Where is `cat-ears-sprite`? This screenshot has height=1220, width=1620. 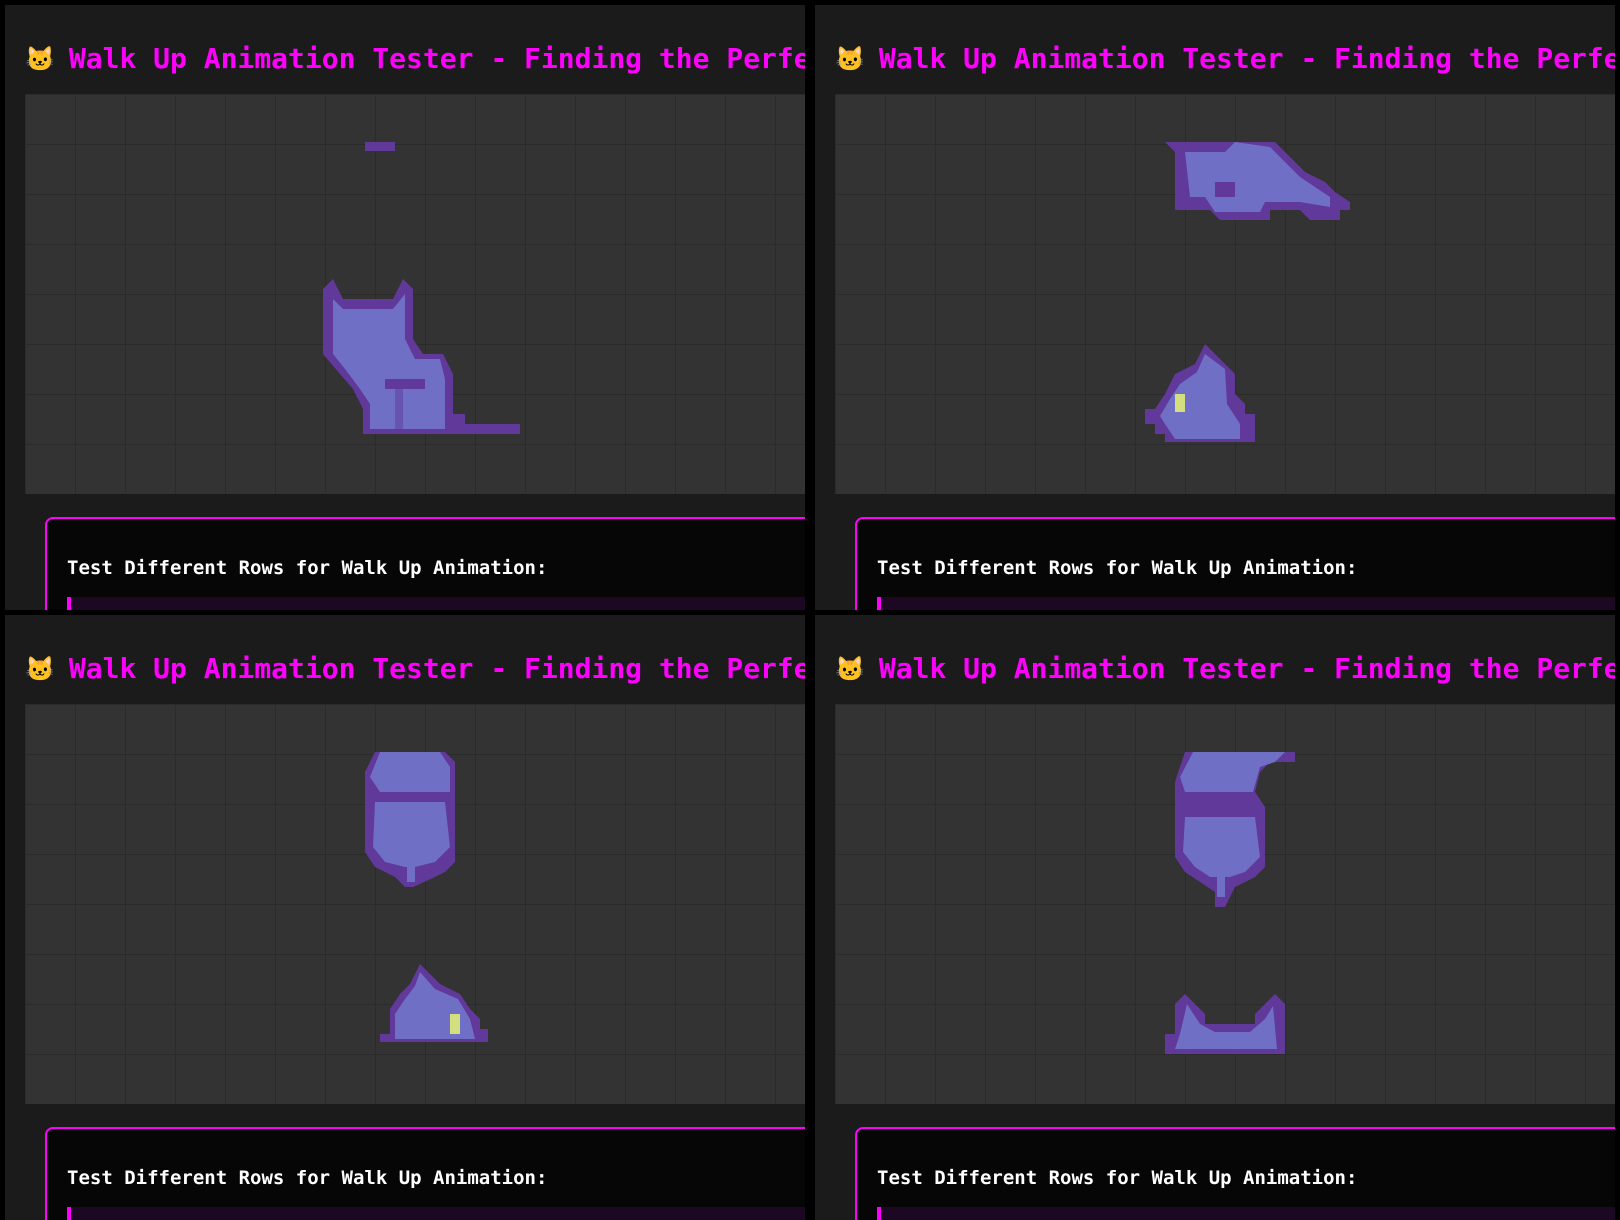 cat-ears-sprite is located at coordinates (1227, 1026).